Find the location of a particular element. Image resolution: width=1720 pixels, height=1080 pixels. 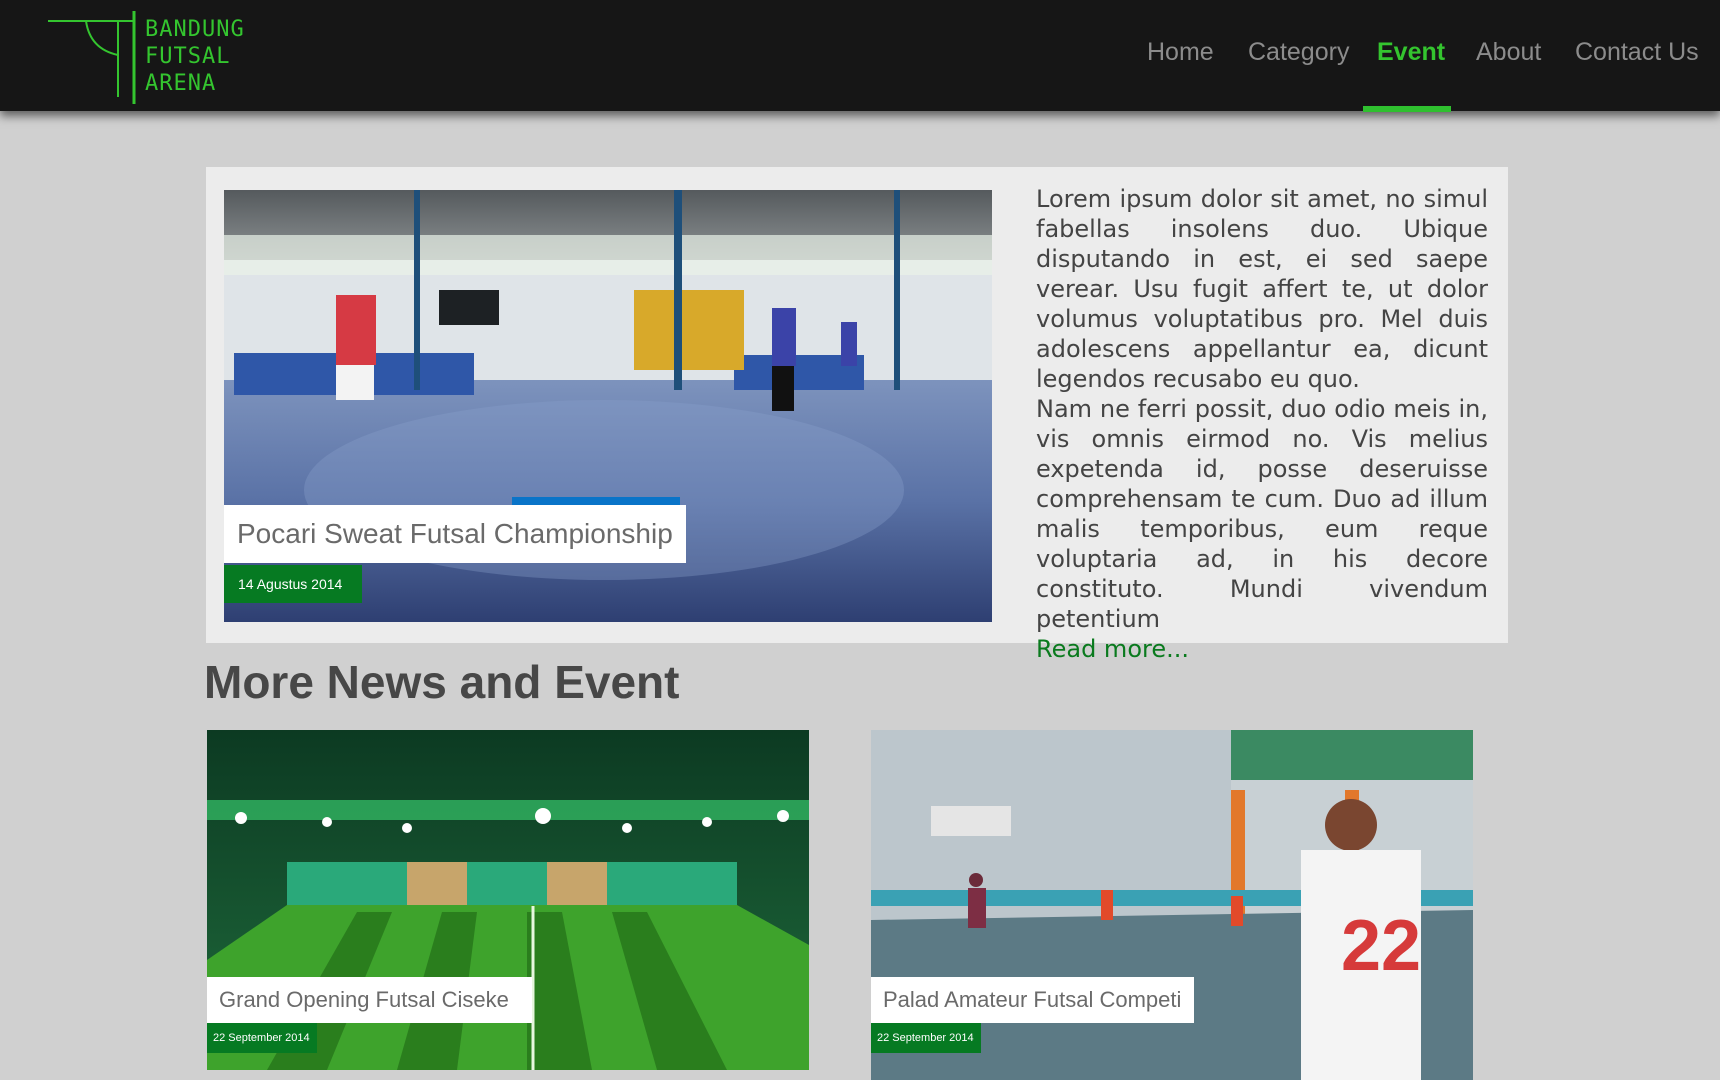

news-card-title: Grand Opening Futsal Ciseke is located at coordinates (369, 1000).